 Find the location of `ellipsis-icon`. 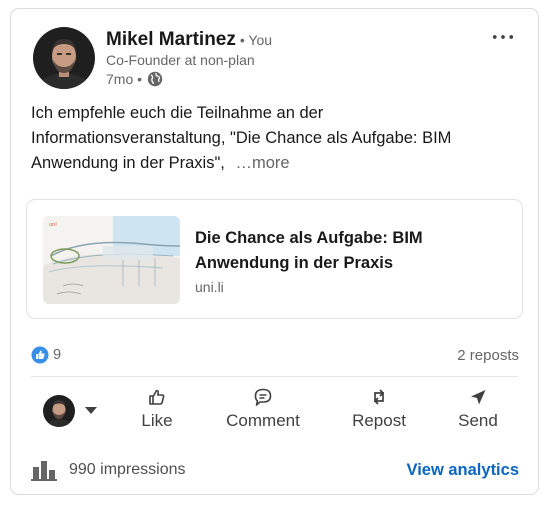

ellipsis-icon is located at coordinates (503, 37).